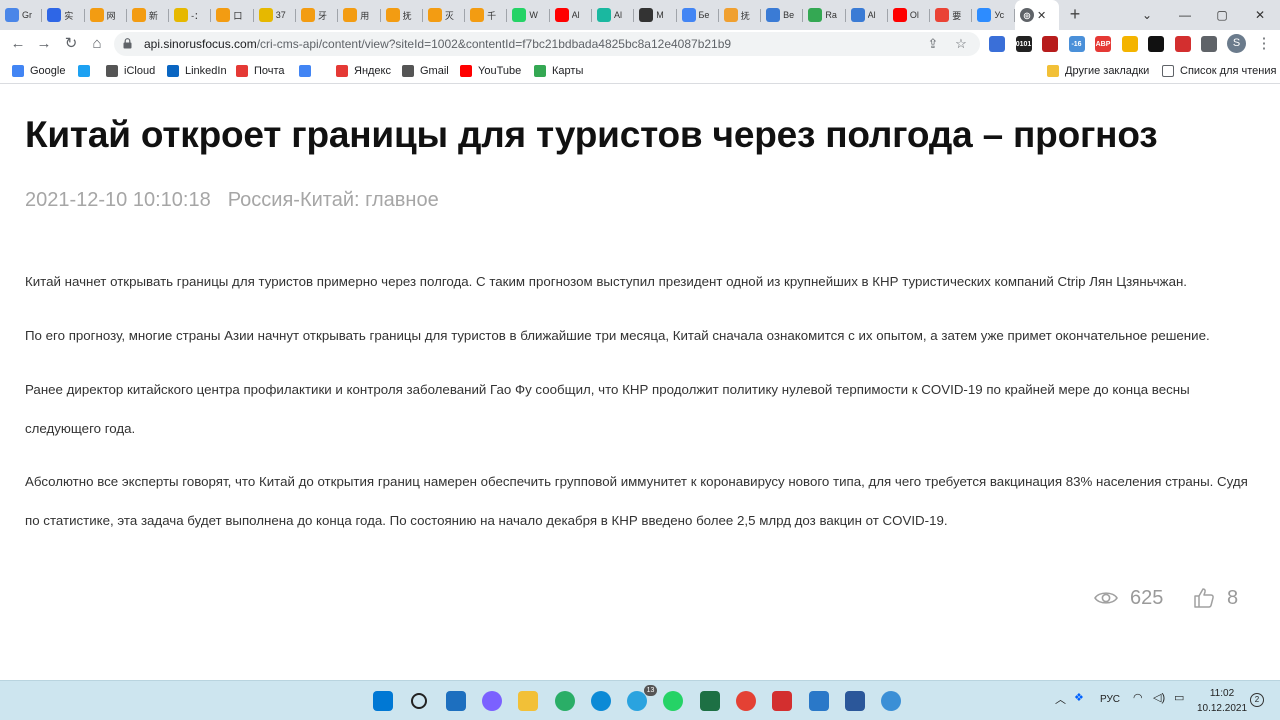 The image size is (1280, 720). I want to click on excel-taskbar-button, so click(710, 701).